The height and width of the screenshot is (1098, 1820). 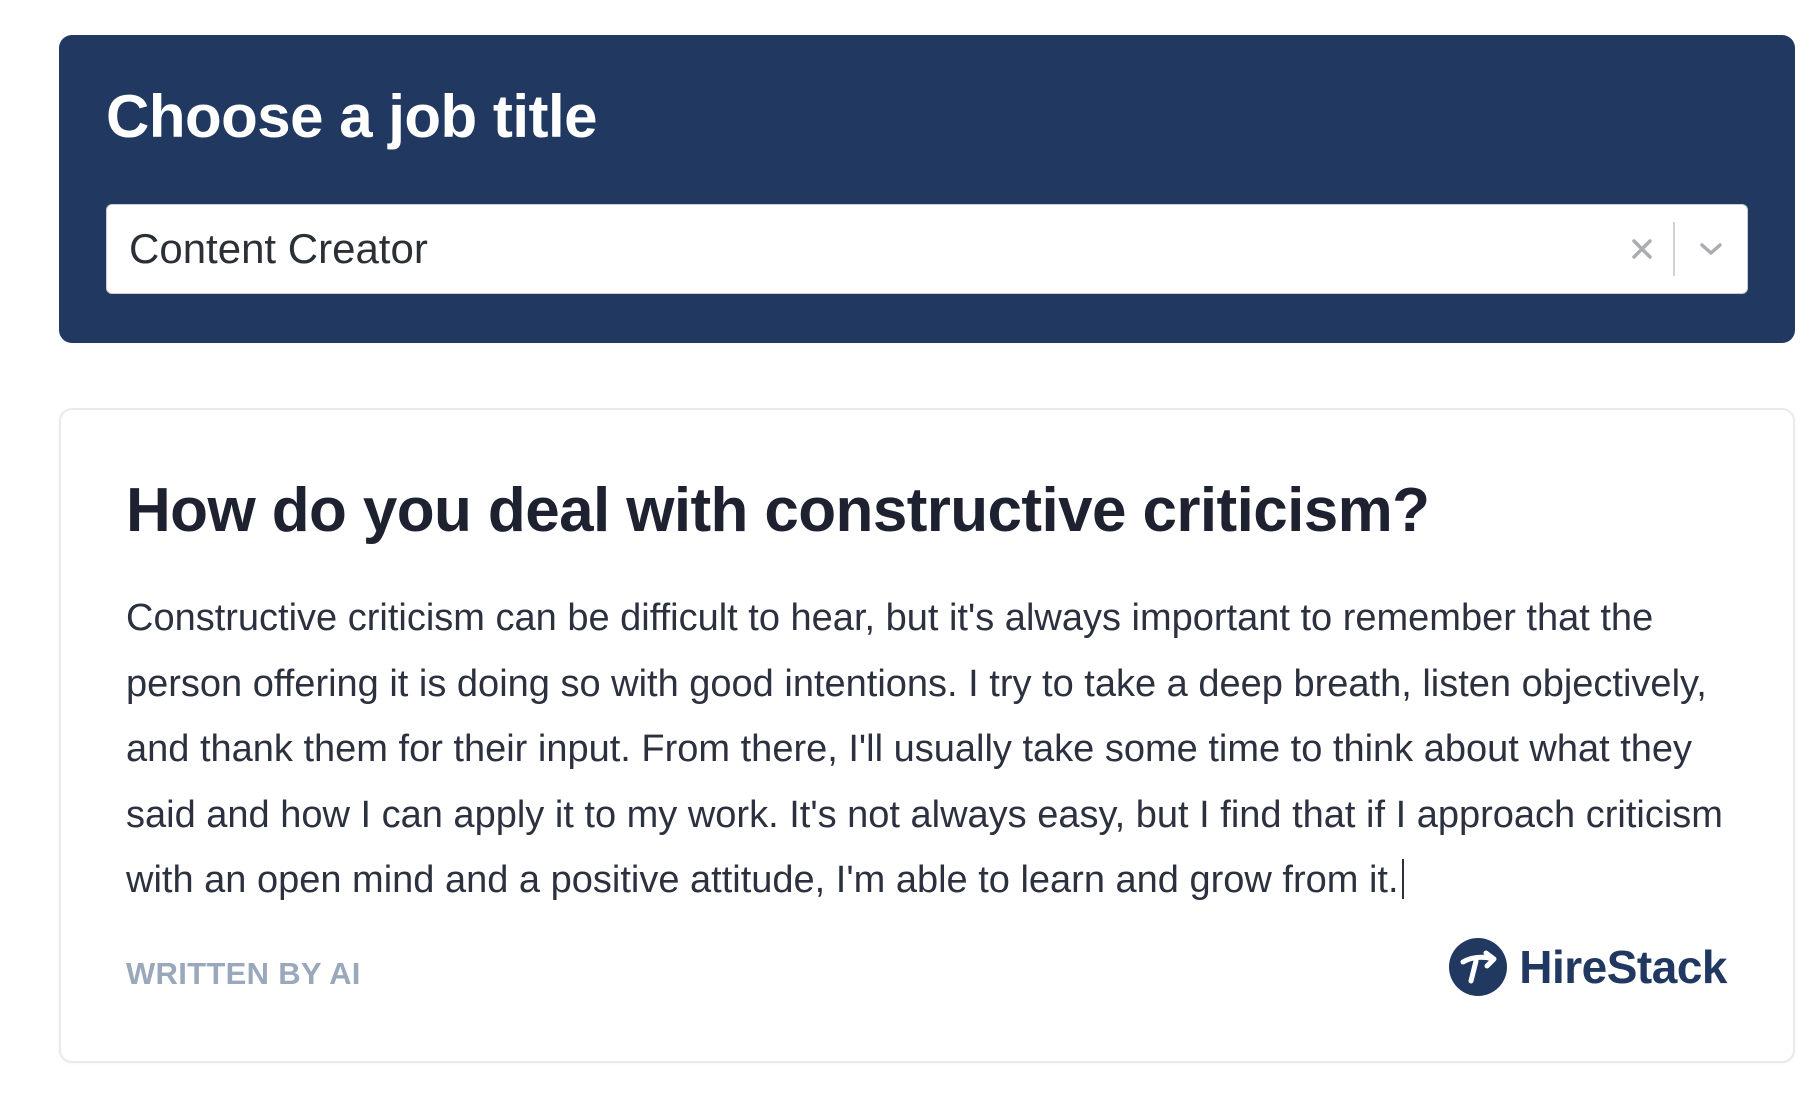 What do you see at coordinates (927, 249) in the screenshot?
I see `job-title-select: Content Creator` at bounding box center [927, 249].